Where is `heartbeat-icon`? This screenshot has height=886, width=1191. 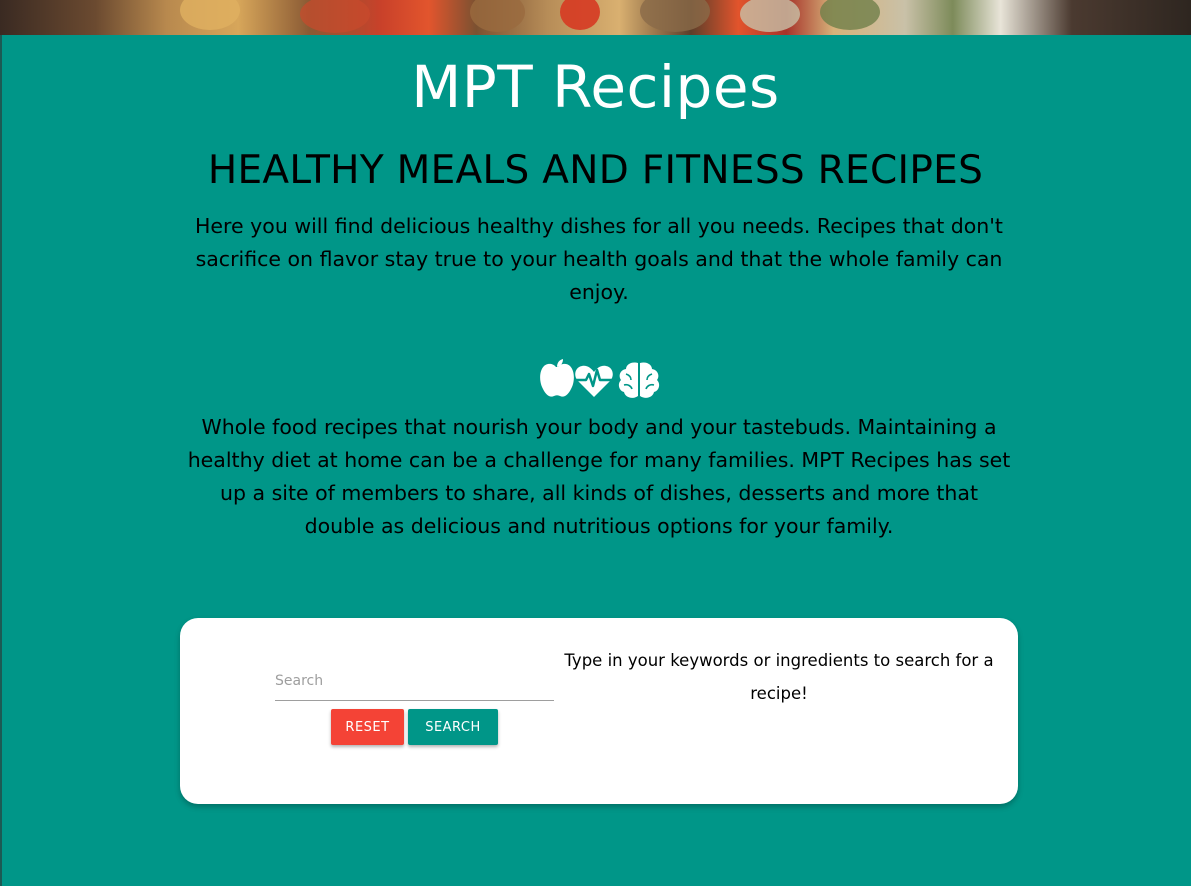 heartbeat-icon is located at coordinates (594, 381).